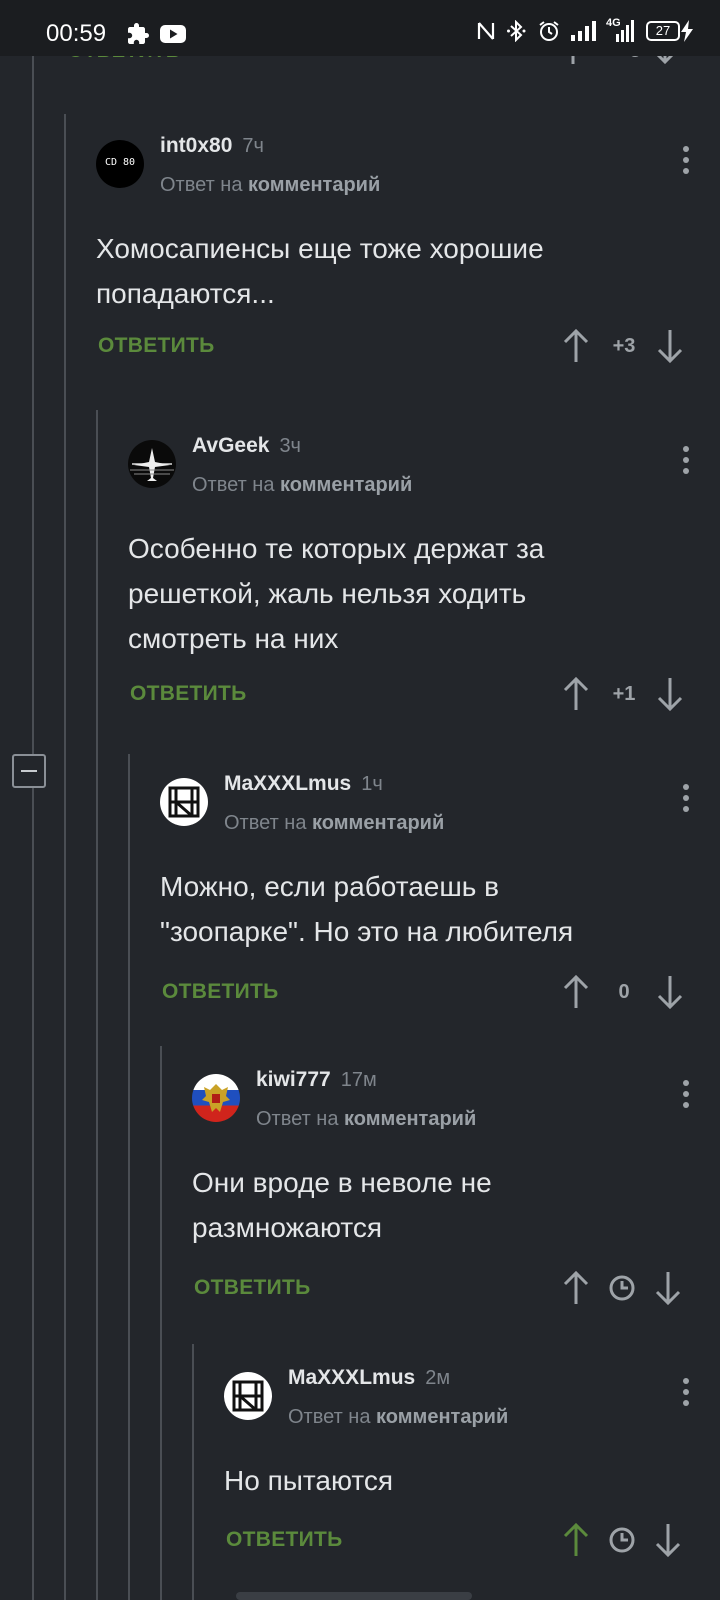 The image size is (720, 1600). What do you see at coordinates (293, 1079) in the screenshot?
I see `author-name: kiwi777` at bounding box center [293, 1079].